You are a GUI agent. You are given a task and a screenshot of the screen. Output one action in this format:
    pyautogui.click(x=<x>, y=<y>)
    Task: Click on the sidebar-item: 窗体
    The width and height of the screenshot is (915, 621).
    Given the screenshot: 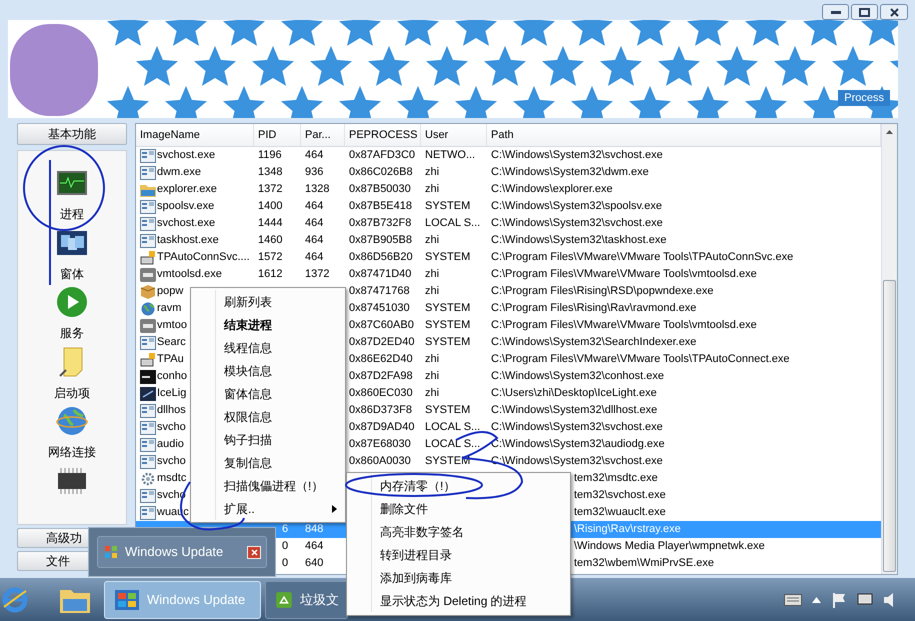 What is the action you would take?
    pyautogui.click(x=72, y=273)
    